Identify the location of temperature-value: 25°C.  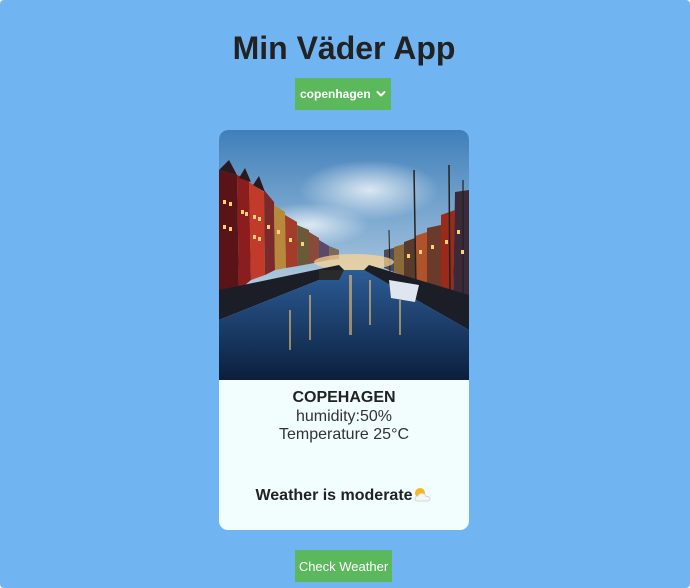
(391, 434).